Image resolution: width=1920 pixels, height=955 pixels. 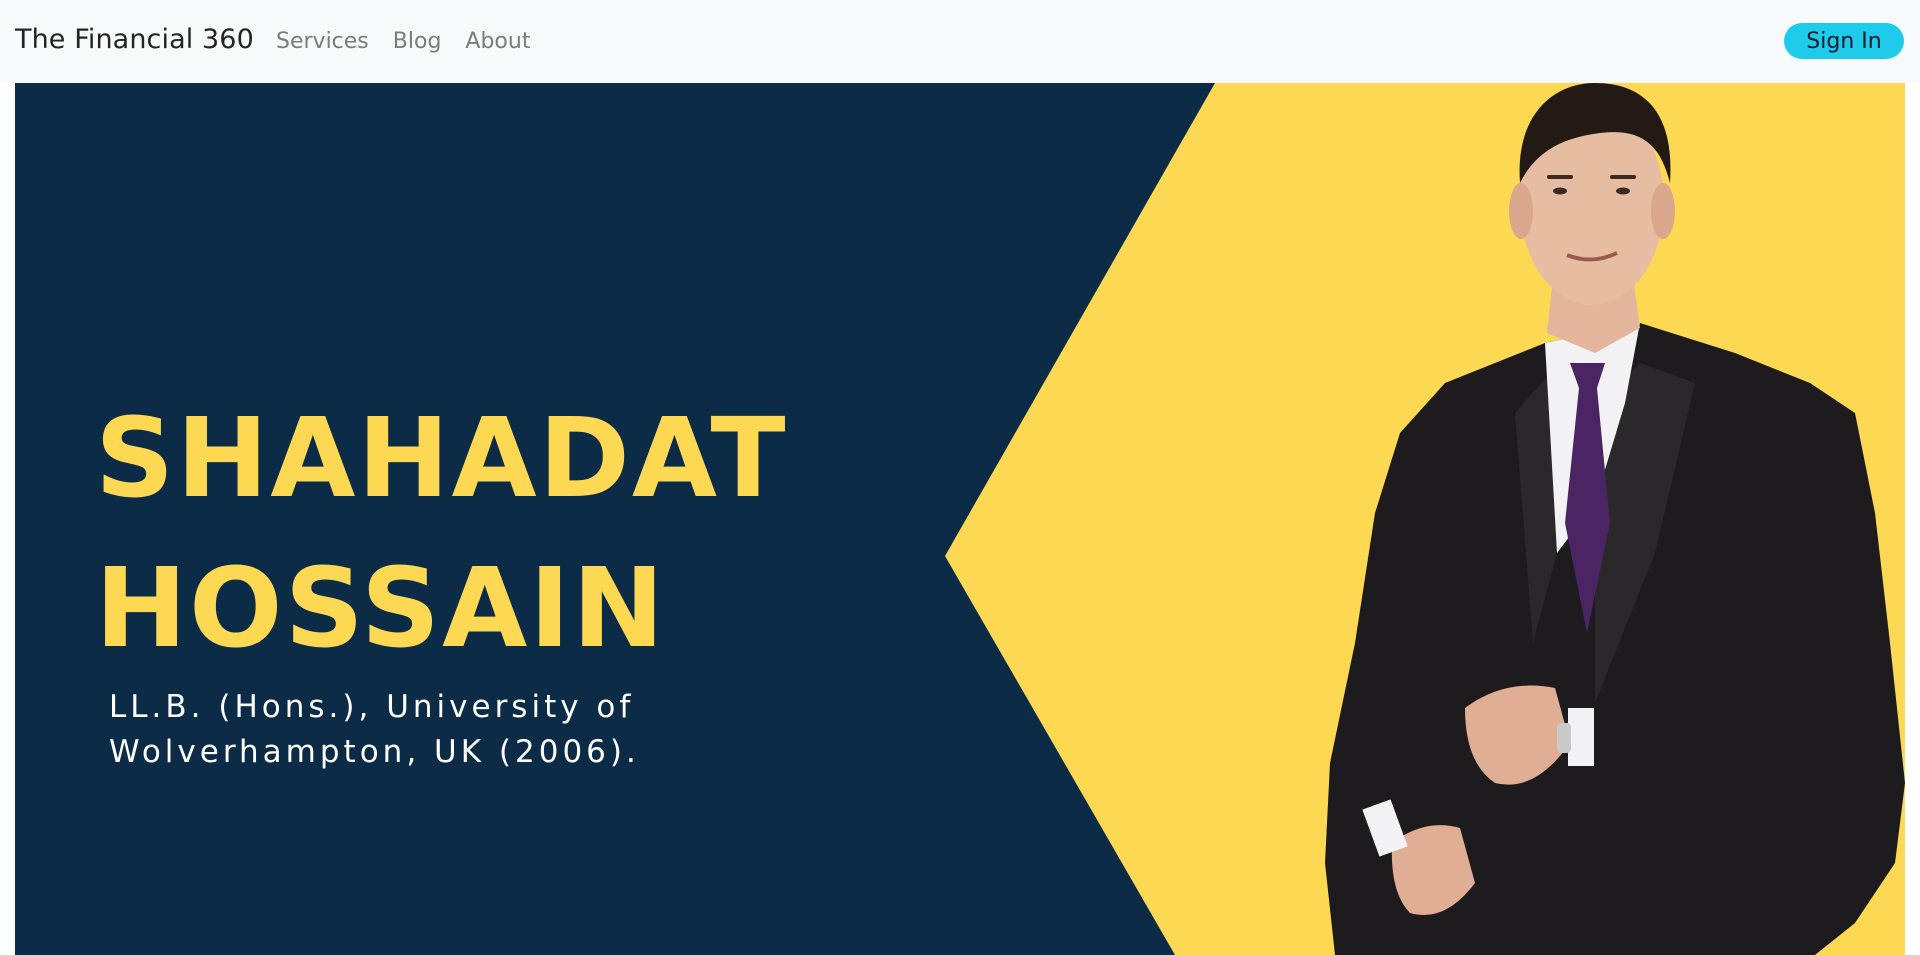 What do you see at coordinates (134, 39) in the screenshot?
I see `brand-link: The Financial 360` at bounding box center [134, 39].